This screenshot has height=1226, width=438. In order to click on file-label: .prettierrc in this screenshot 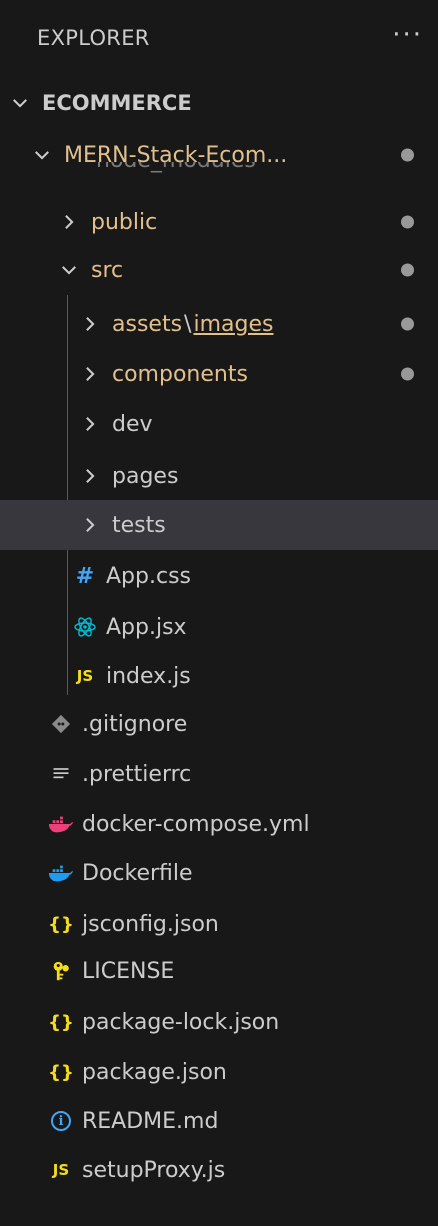, I will do `click(137, 774)`.